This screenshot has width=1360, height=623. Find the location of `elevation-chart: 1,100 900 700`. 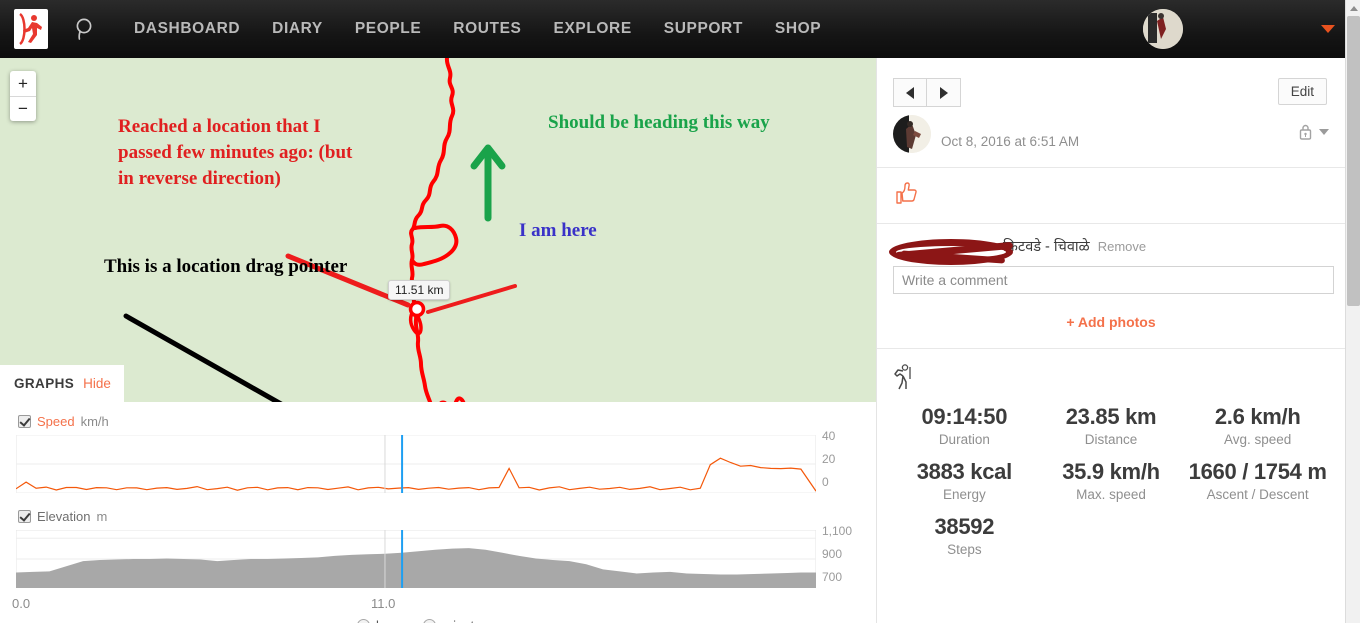

elevation-chart: 1,100 900 700 is located at coordinates (434, 556).